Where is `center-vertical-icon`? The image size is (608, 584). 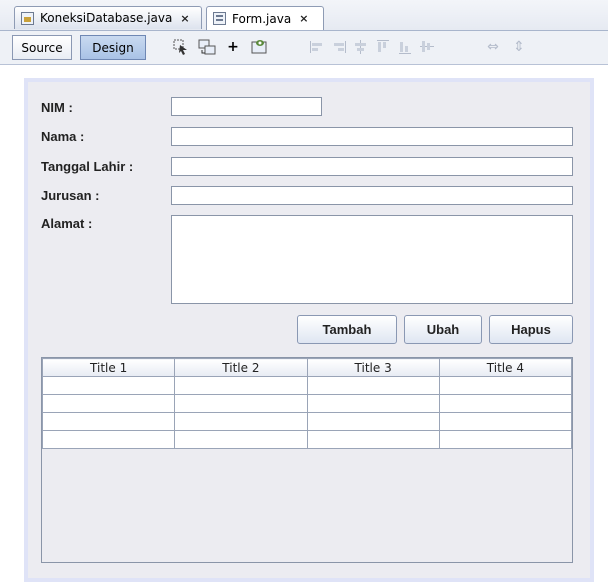 center-vertical-icon is located at coordinates (427, 47).